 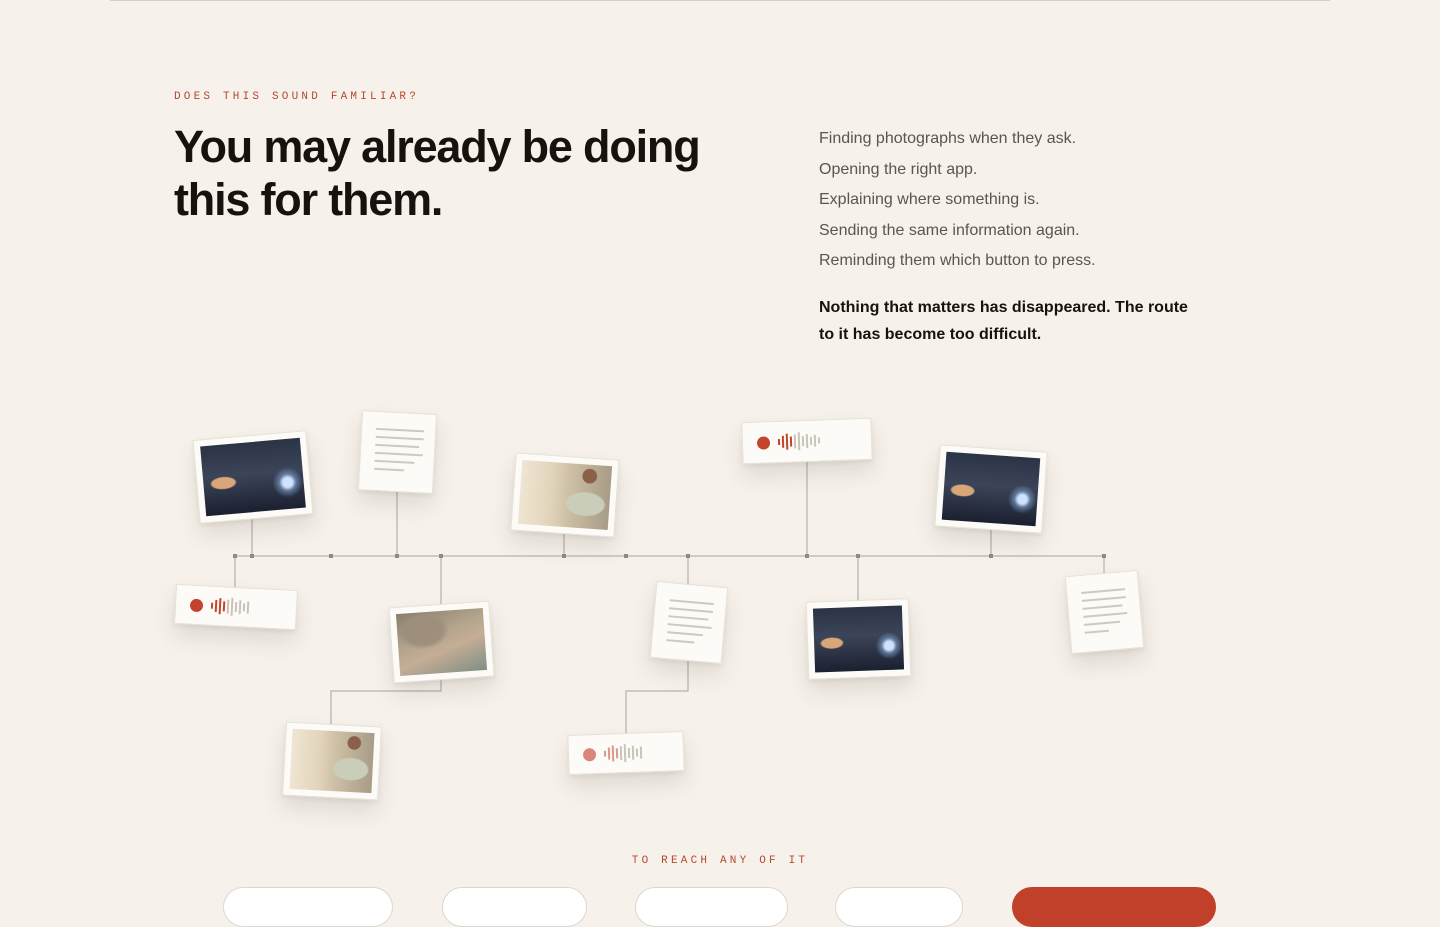 What do you see at coordinates (1114, 907) in the screenshot?
I see `primary-pill` at bounding box center [1114, 907].